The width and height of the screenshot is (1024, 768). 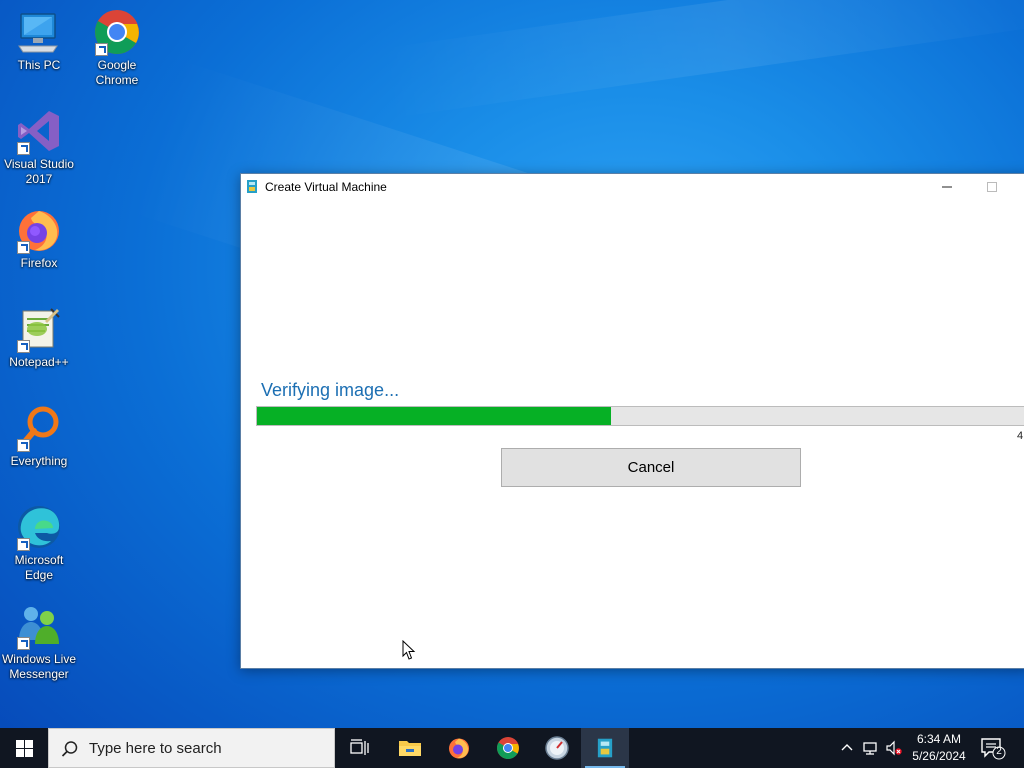 I want to click on desktop-icon-this-pc: This PC, so click(x=39, y=40).